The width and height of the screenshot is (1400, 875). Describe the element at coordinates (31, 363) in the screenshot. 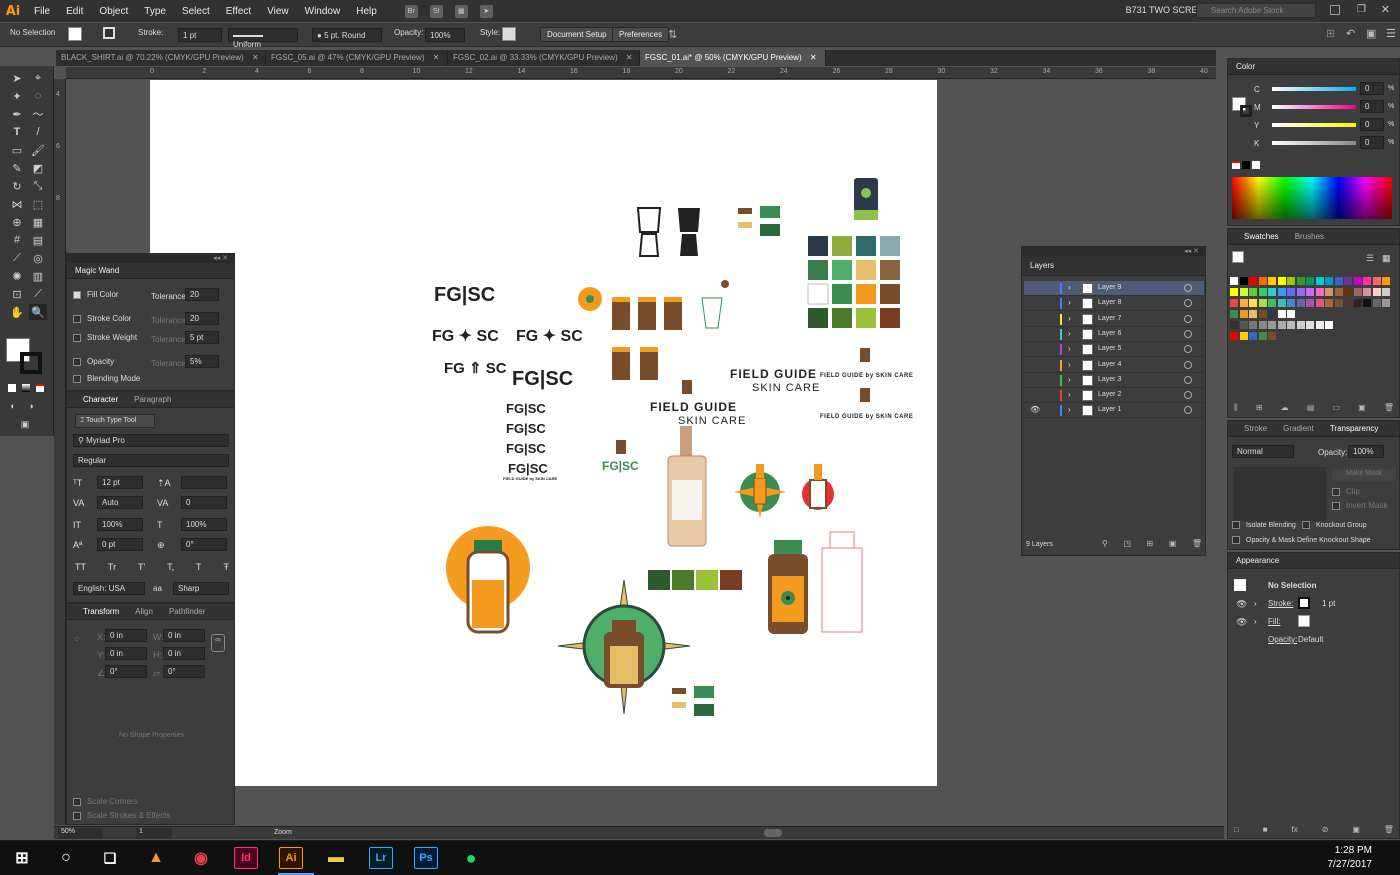

I see `stroke-color-box` at that location.